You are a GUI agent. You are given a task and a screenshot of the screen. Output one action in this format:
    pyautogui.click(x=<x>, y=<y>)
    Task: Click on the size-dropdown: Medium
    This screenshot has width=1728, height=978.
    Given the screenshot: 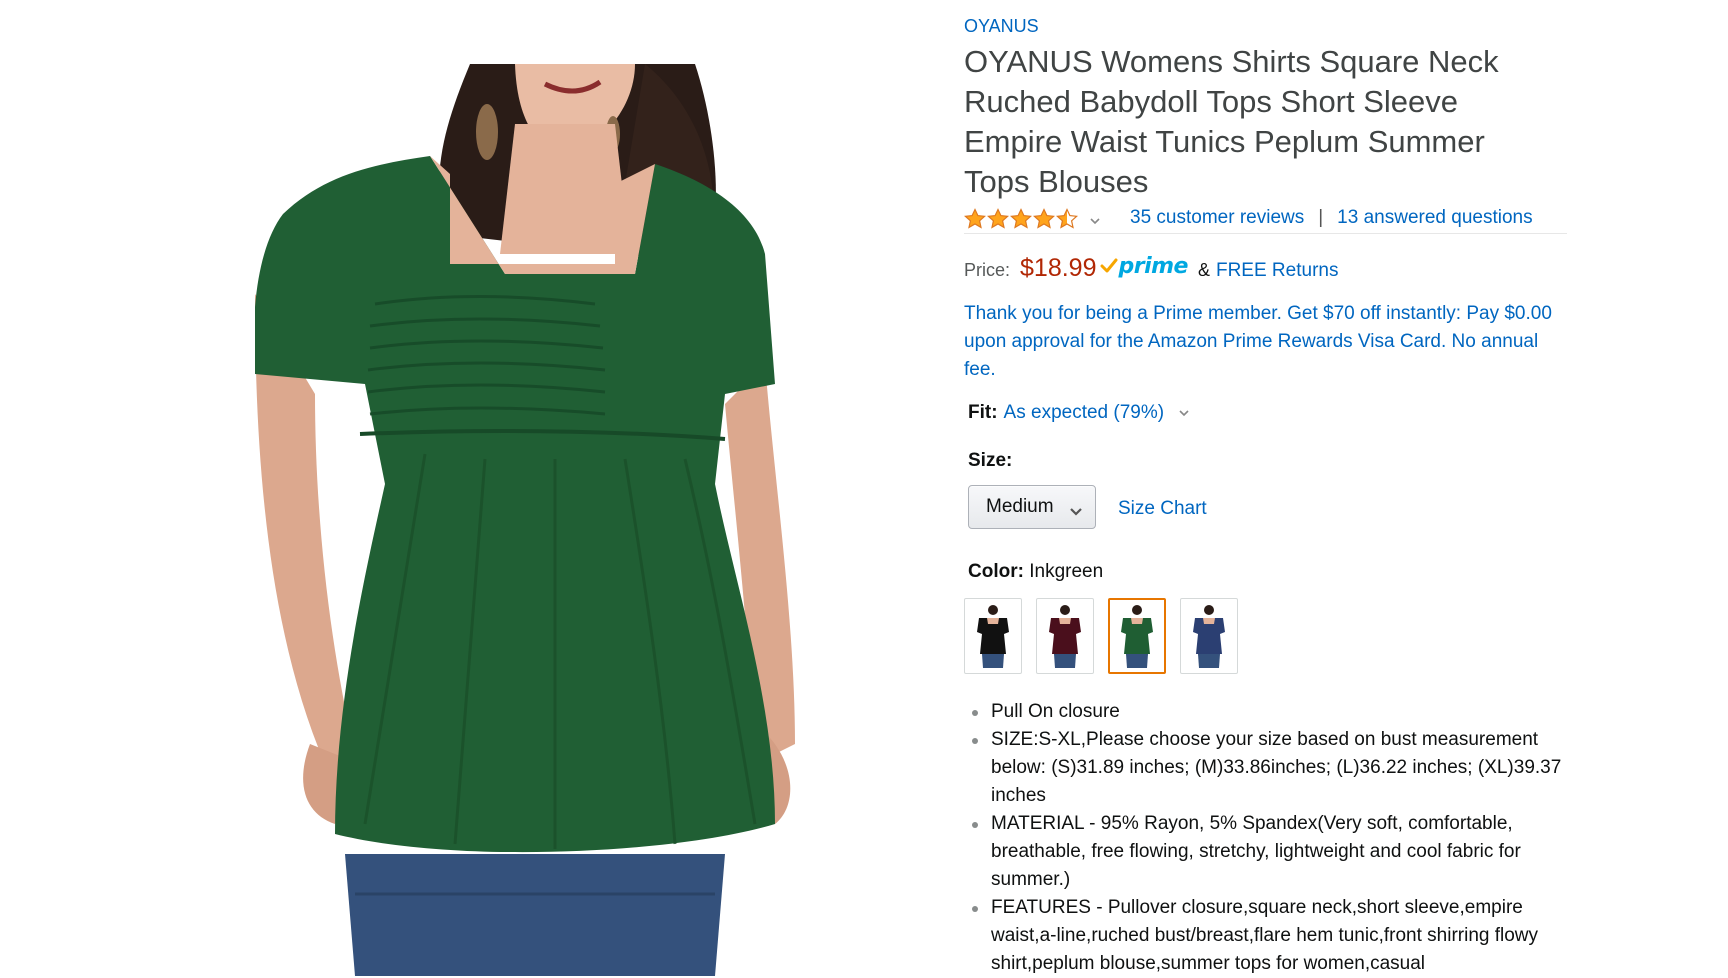 What is the action you would take?
    pyautogui.click(x=1032, y=507)
    